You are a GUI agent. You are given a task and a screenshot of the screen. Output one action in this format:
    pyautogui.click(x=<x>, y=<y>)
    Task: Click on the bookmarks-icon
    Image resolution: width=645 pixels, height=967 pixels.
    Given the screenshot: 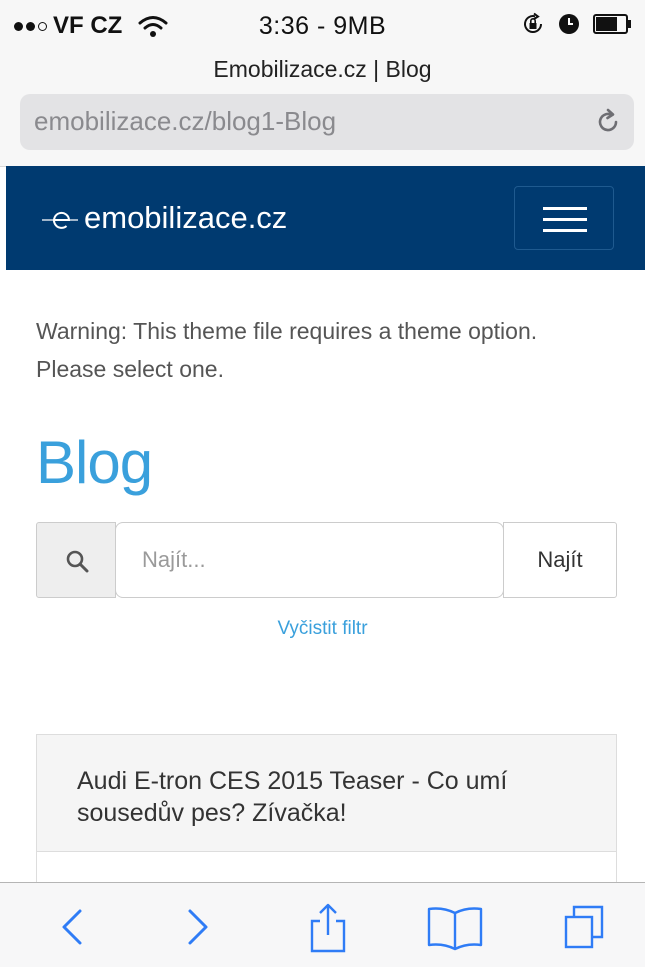 What is the action you would take?
    pyautogui.click(x=455, y=927)
    